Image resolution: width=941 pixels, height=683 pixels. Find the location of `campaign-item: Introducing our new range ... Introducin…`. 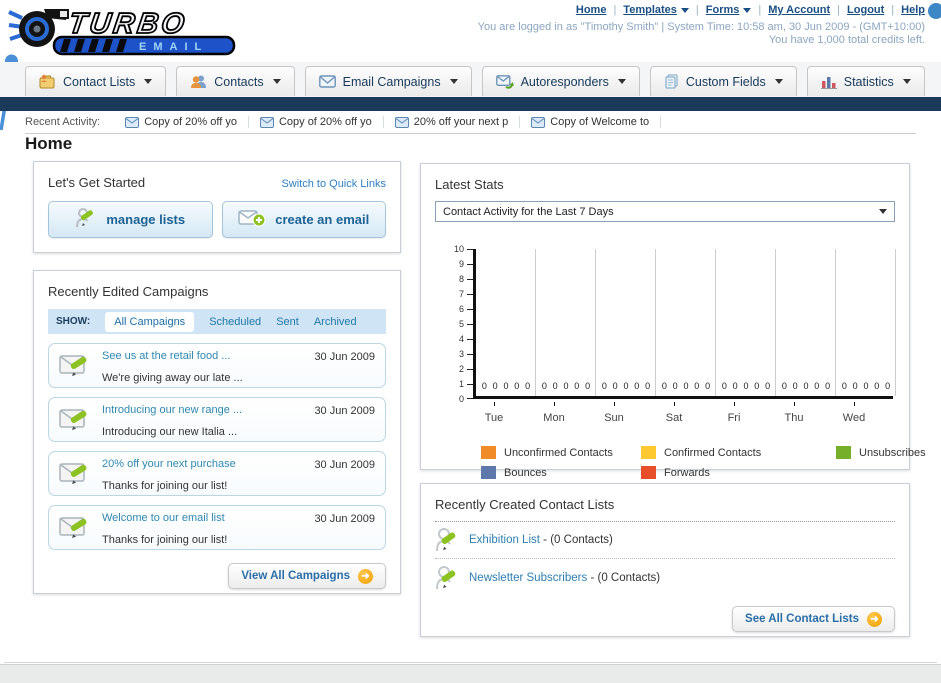

campaign-item: Introducing our new range ... Introducin… is located at coordinates (217, 419).